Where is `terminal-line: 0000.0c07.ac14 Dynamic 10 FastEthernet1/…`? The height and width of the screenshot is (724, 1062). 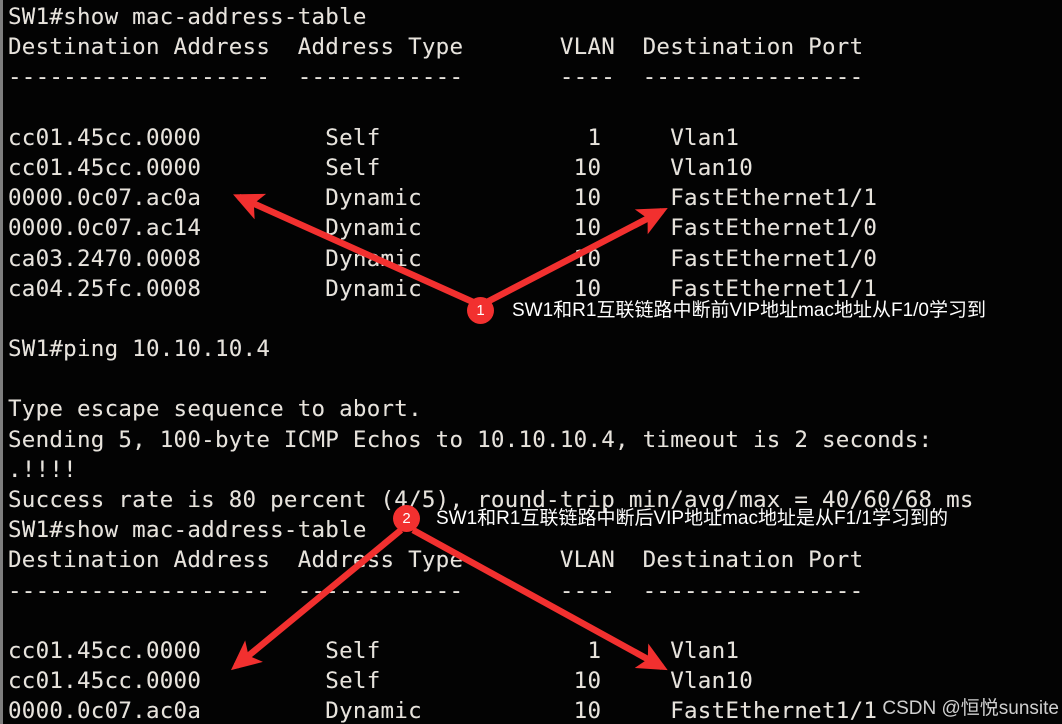 terminal-line: 0000.0c07.ac14 Dynamic 10 FastEthernet1/… is located at coordinates (443, 228).